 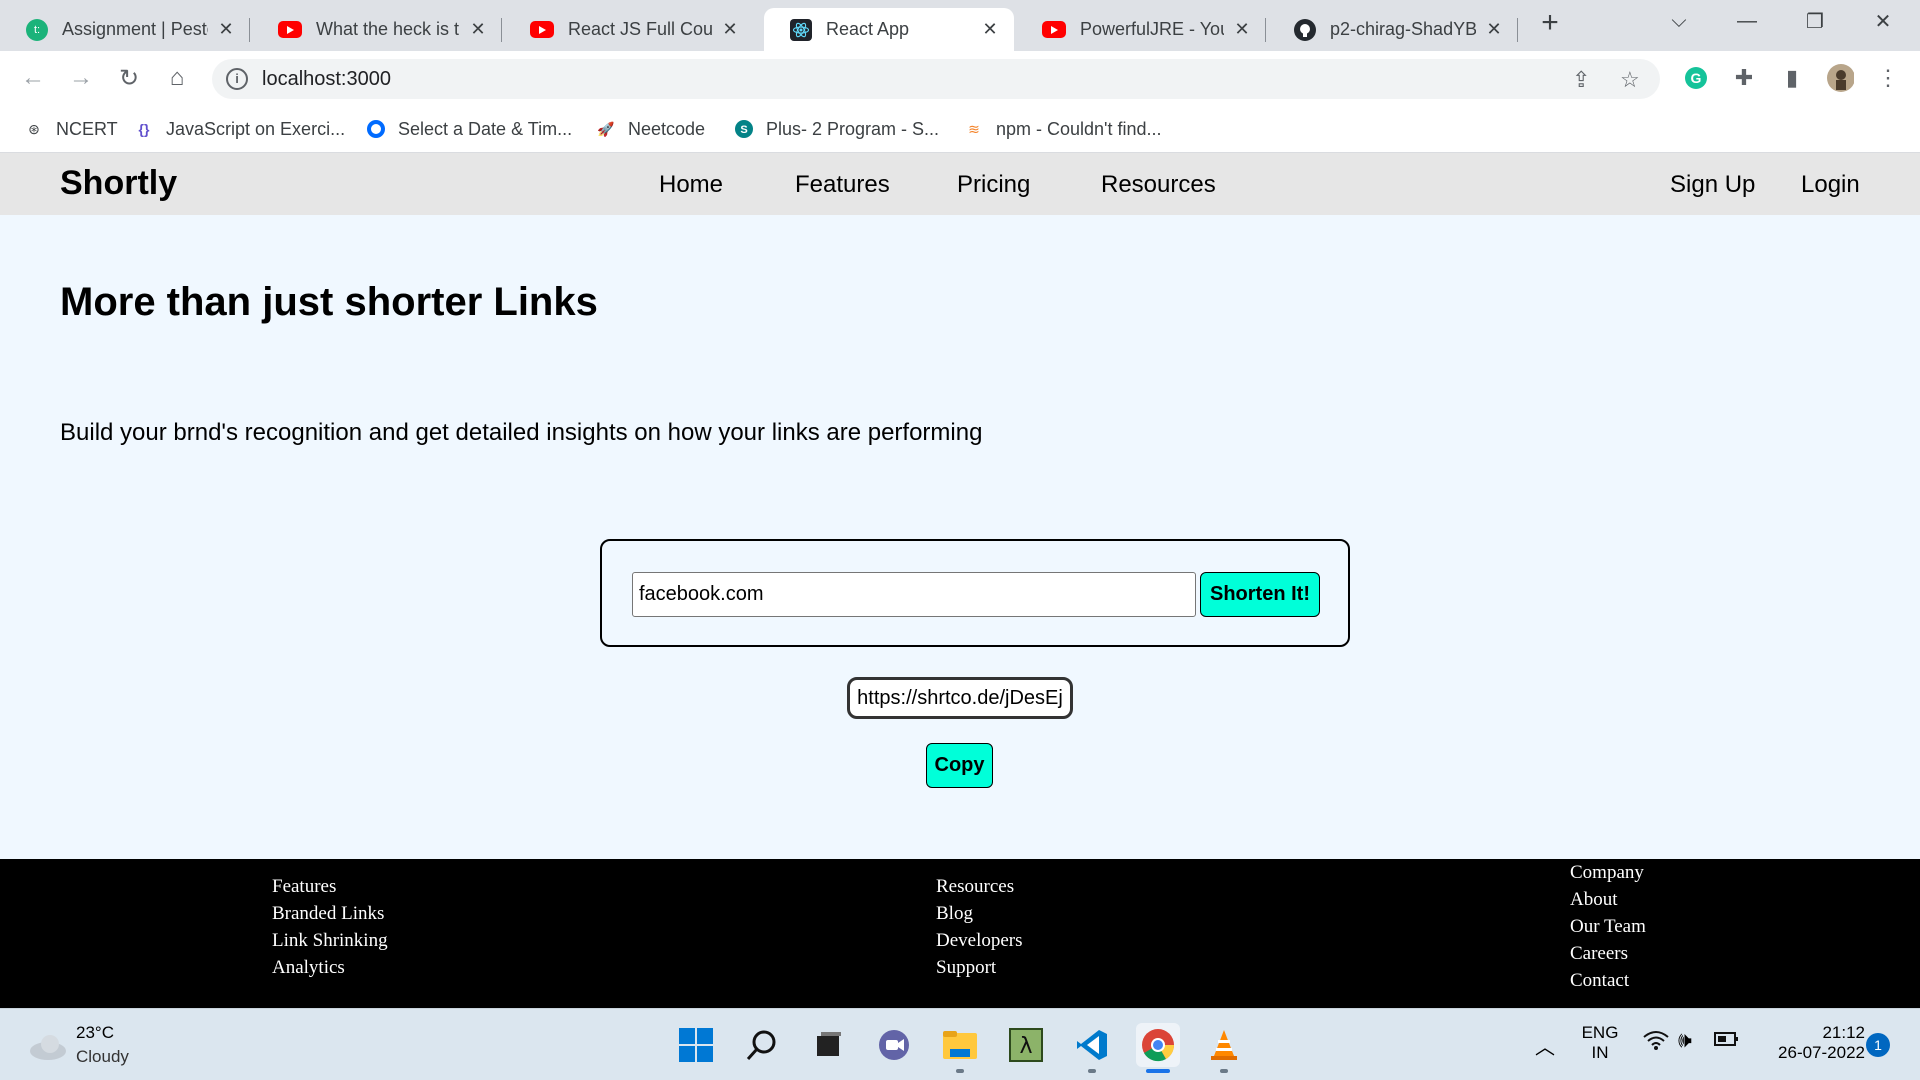 What do you see at coordinates (960, 1048) in the screenshot?
I see `file-explorer-icon` at bounding box center [960, 1048].